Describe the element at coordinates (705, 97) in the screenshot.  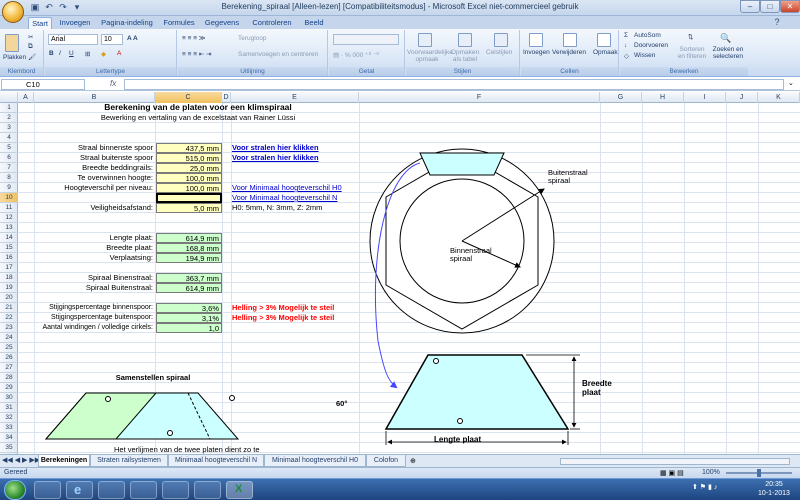
I see `column-header: I` at that location.